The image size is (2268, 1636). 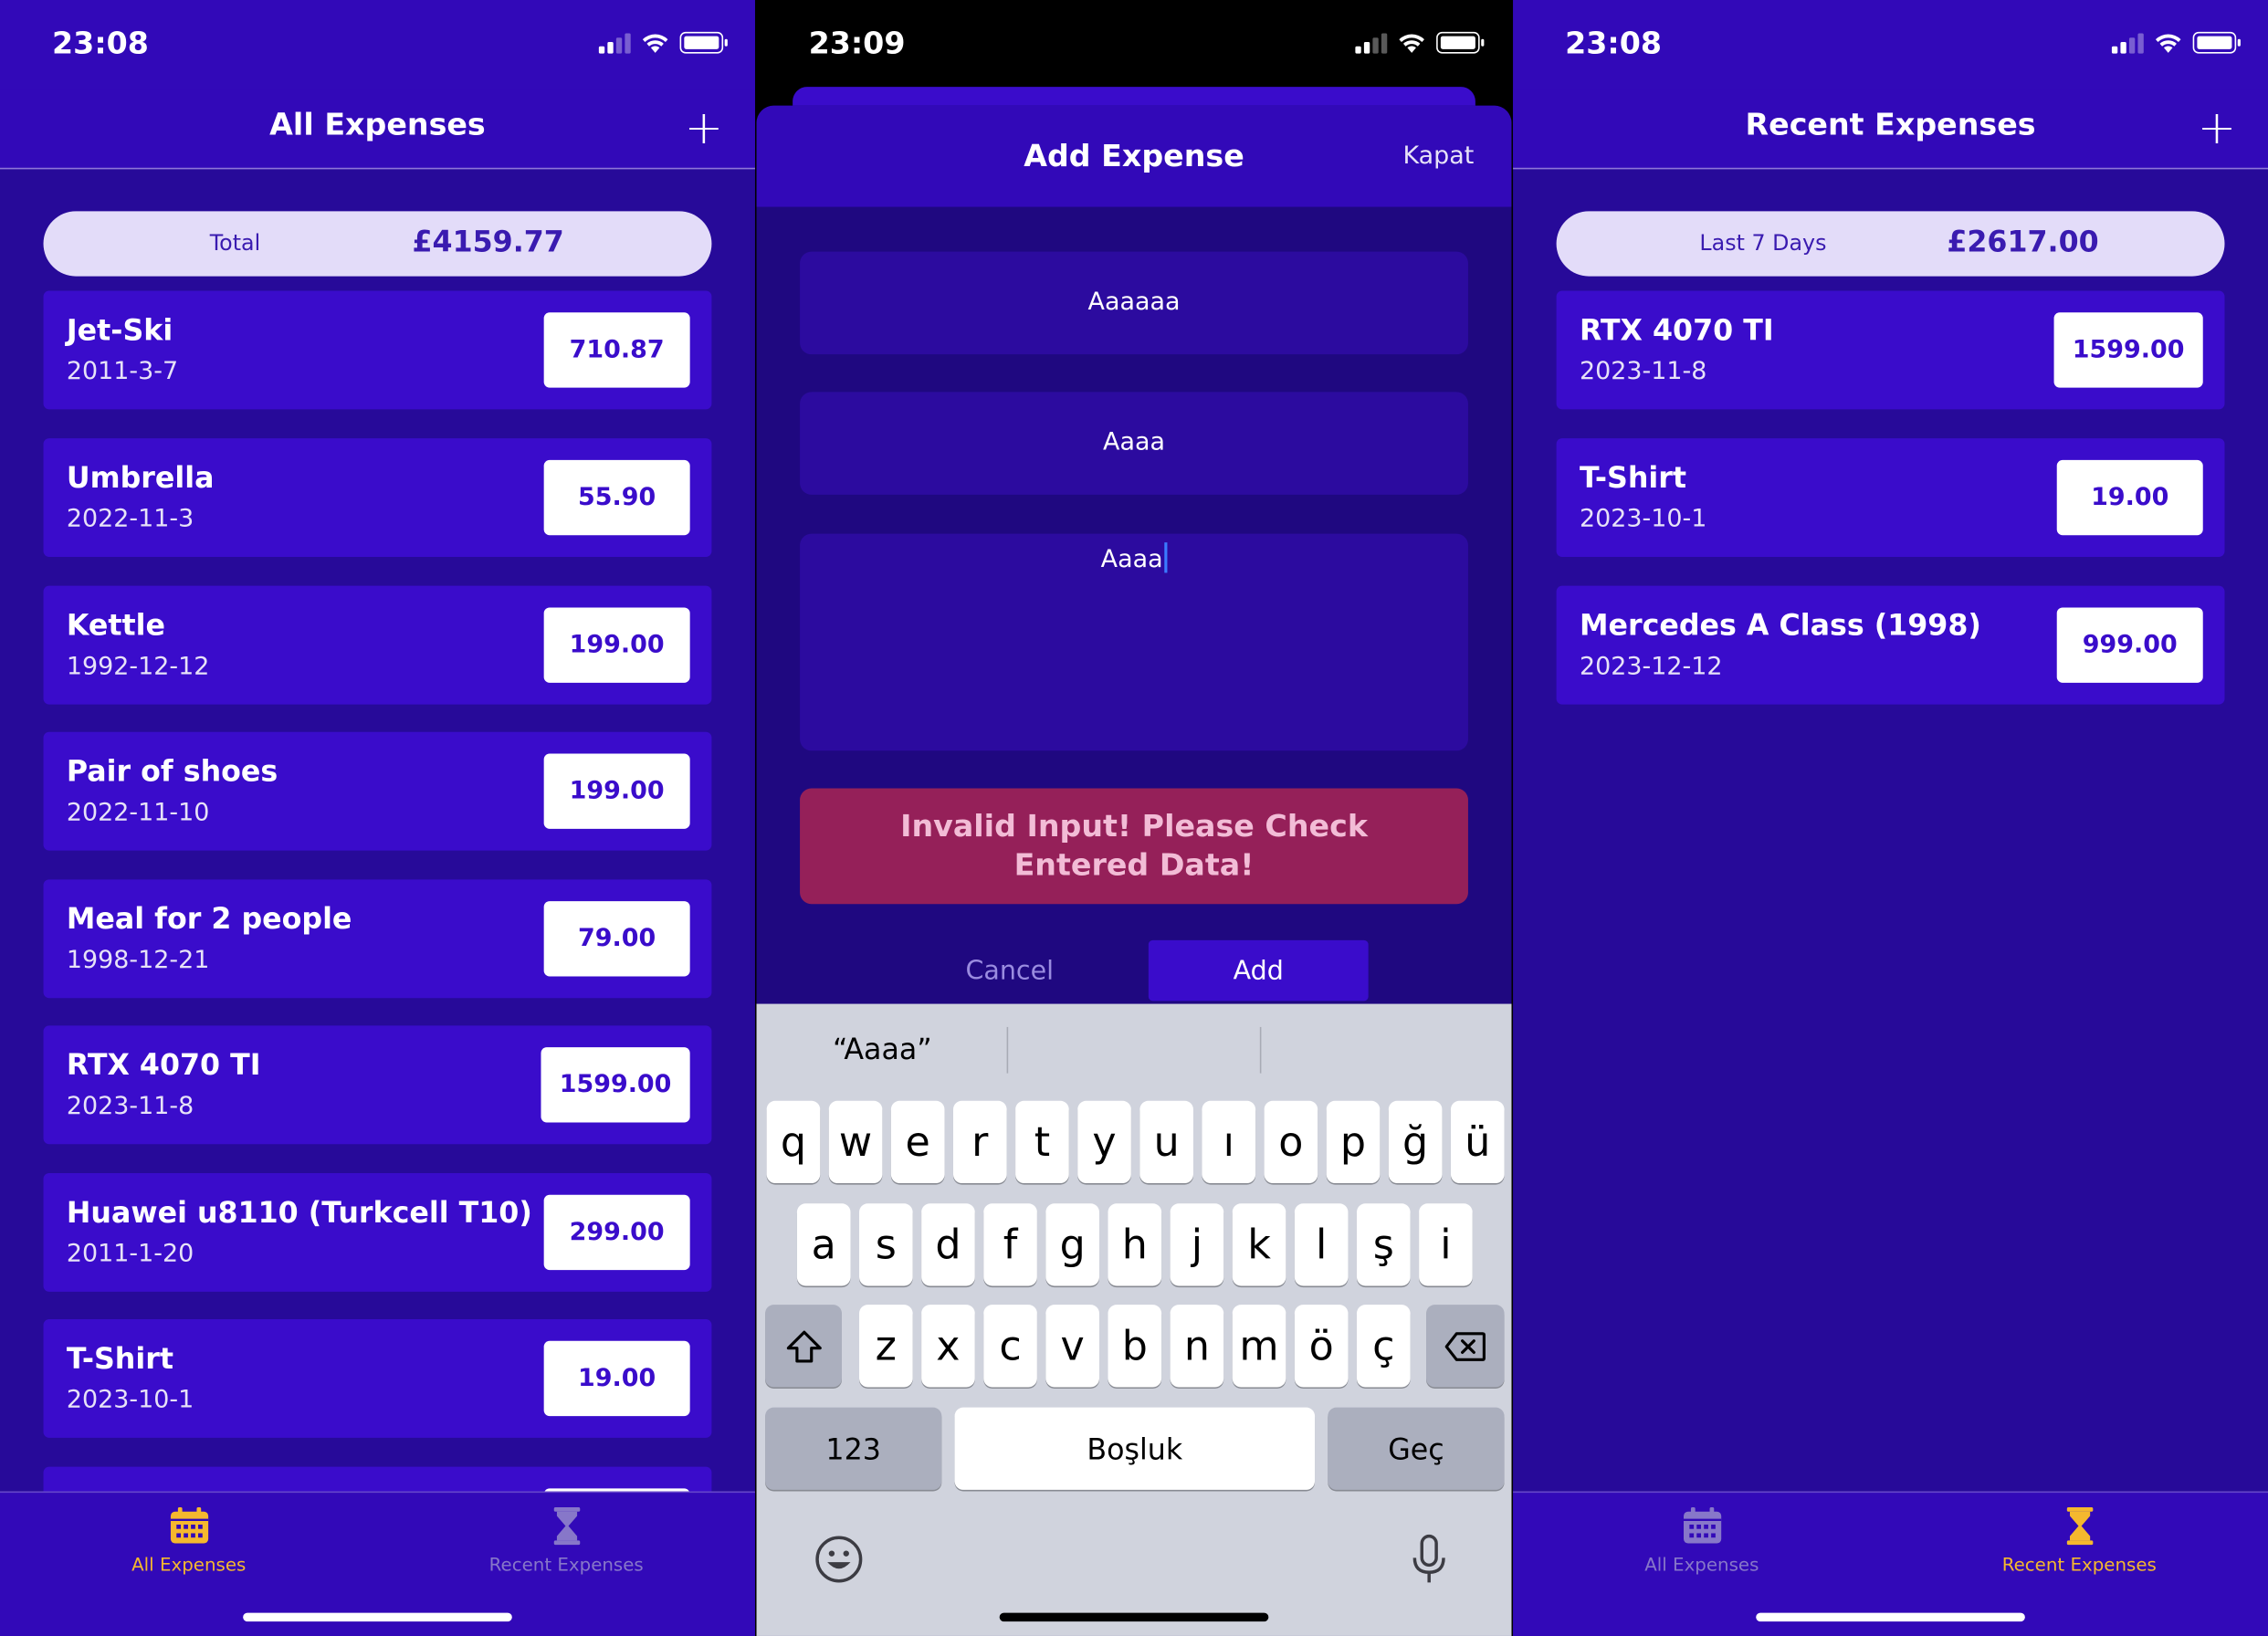 What do you see at coordinates (1135, 1448) in the screenshot?
I see `space-key: Boşluk` at bounding box center [1135, 1448].